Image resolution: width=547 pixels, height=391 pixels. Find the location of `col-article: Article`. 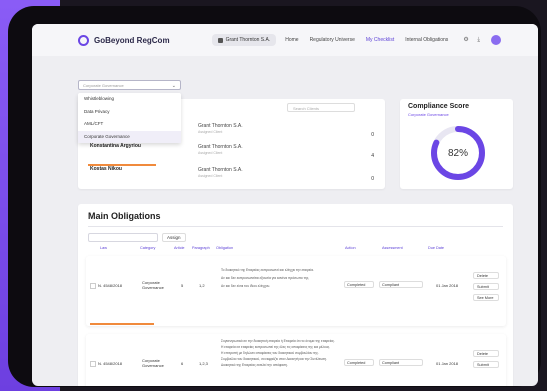

col-article: Article is located at coordinates (179, 248).